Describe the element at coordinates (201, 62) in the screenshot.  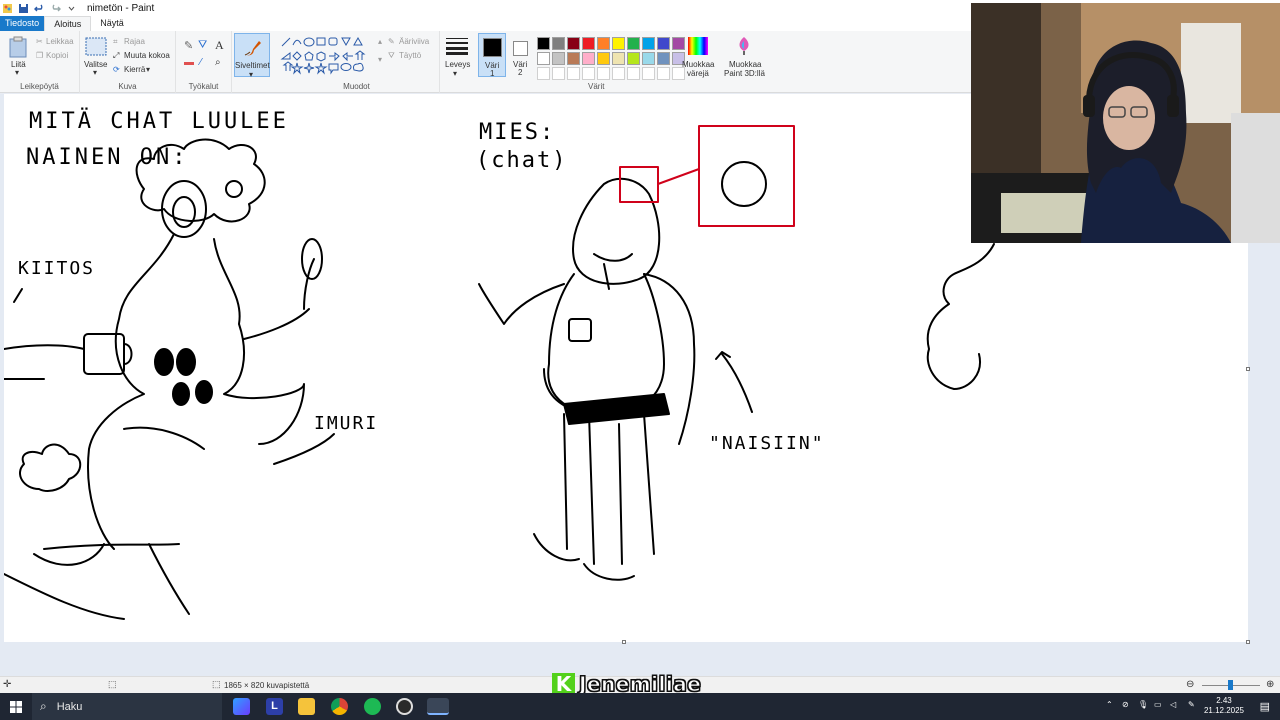
I see `color-picker-icon: ⁄` at that location.